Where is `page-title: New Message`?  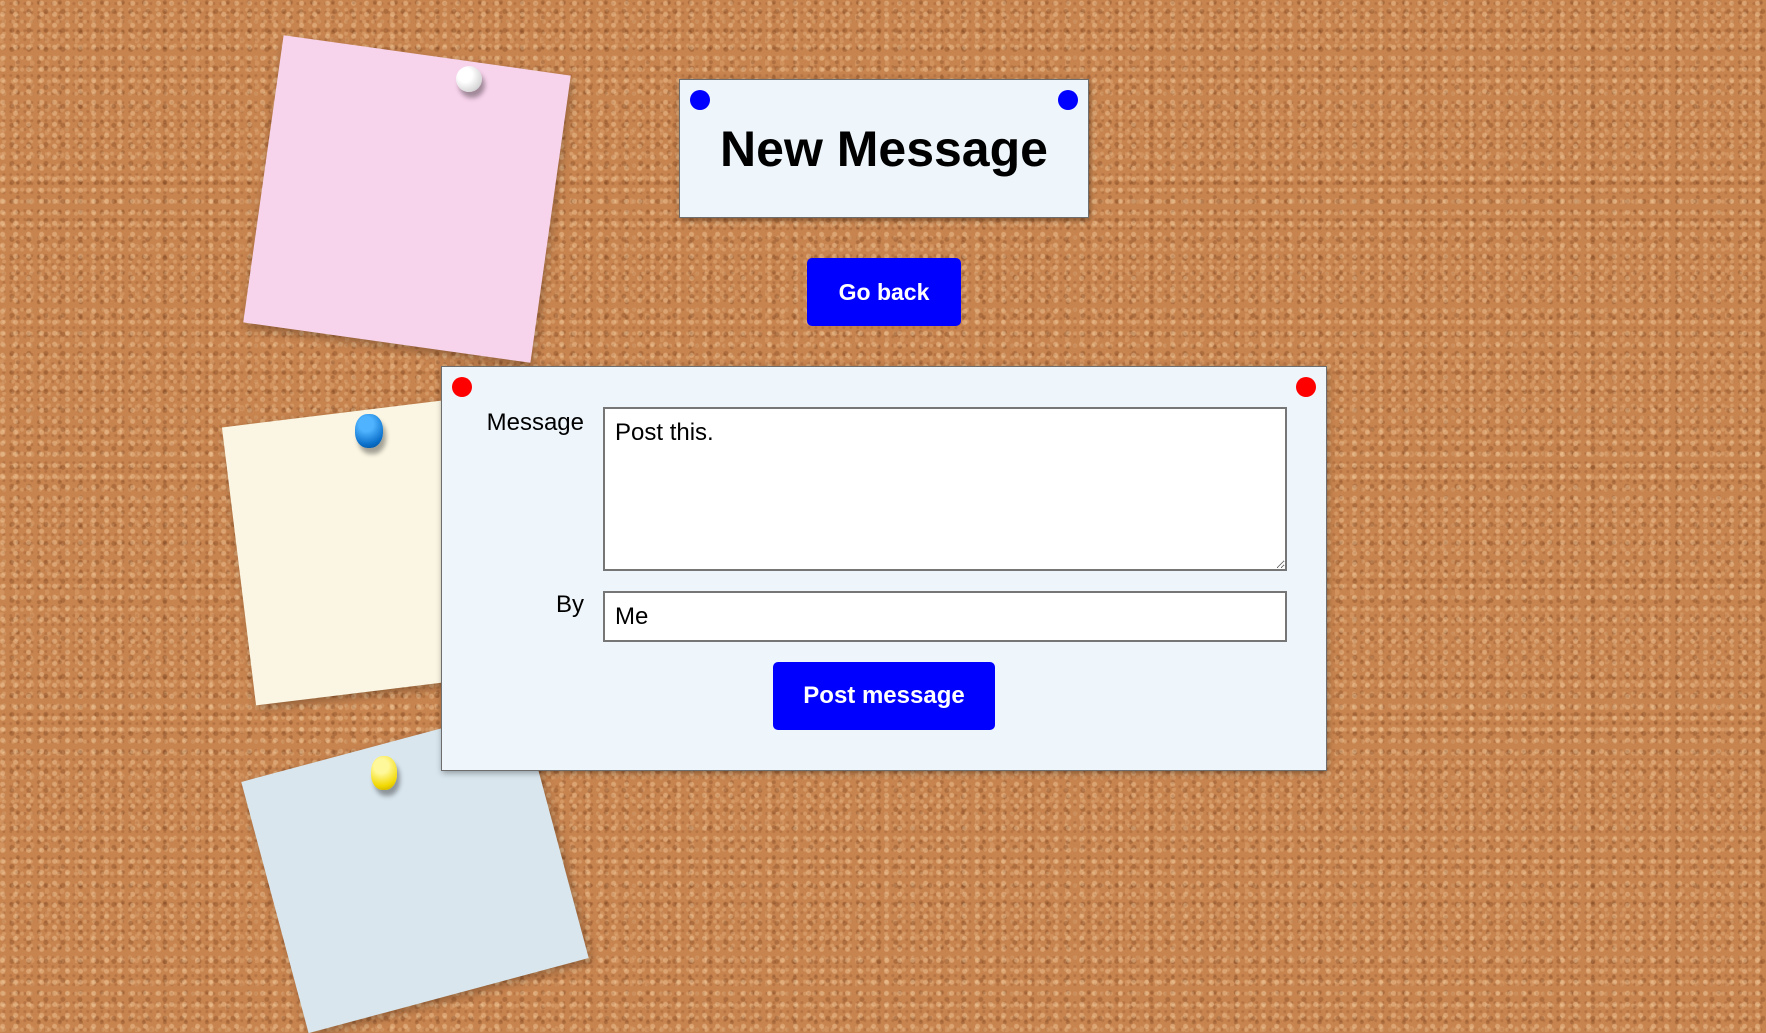
page-title: New Message is located at coordinates (884, 149).